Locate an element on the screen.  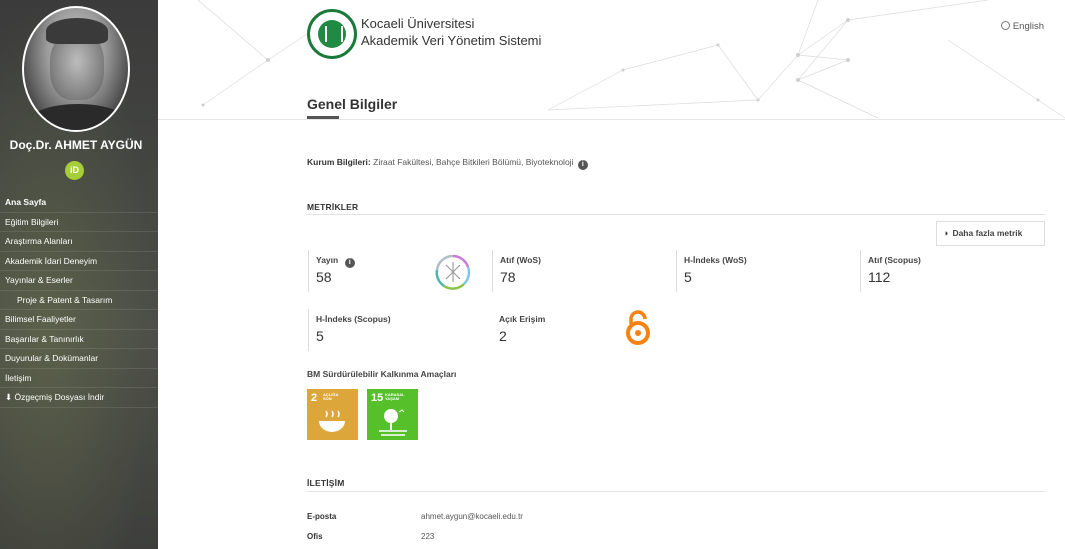
metric-h-index-wos: H-İndeks (WoS) 5 is located at coordinates (766, 271).